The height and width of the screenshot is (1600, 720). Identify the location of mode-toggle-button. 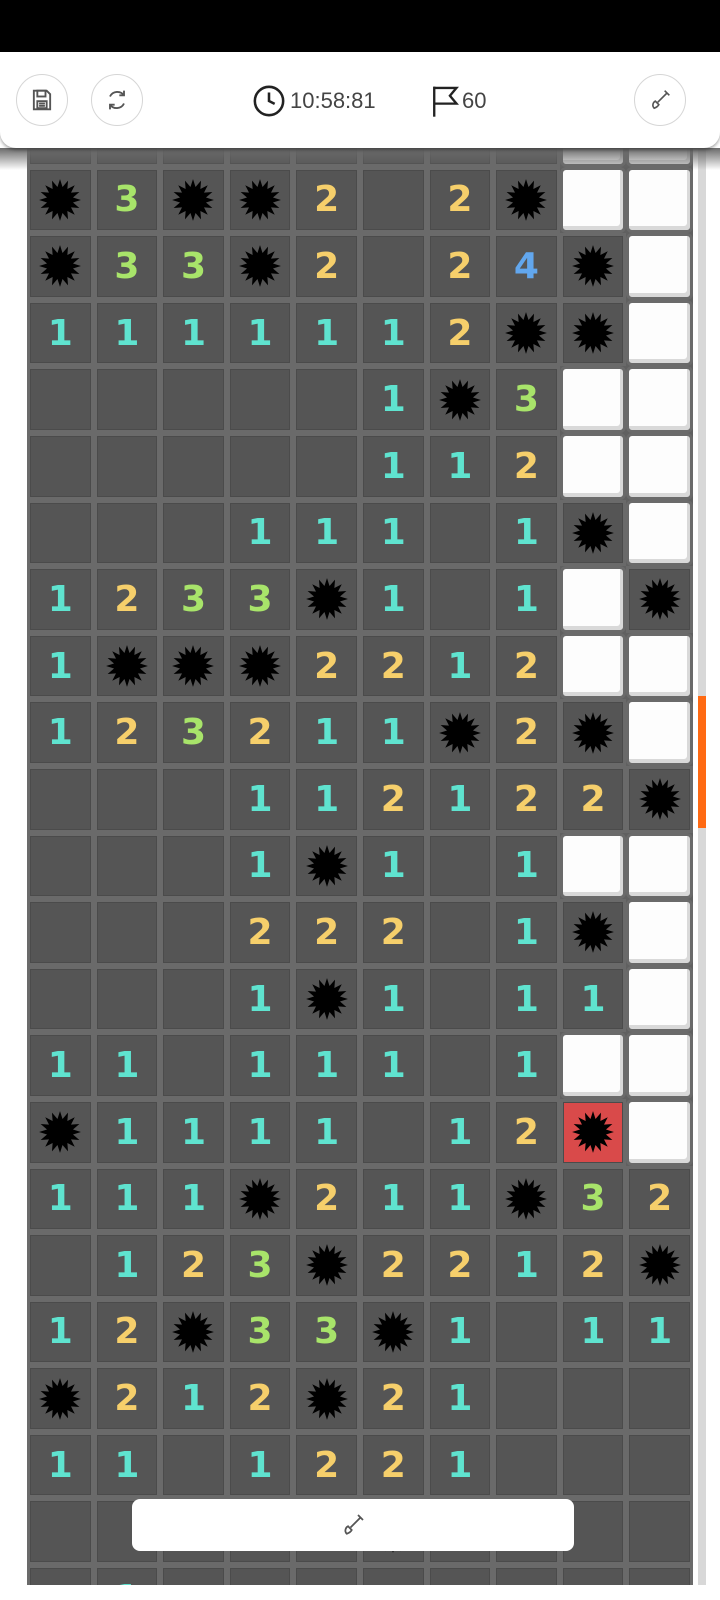
(660, 100).